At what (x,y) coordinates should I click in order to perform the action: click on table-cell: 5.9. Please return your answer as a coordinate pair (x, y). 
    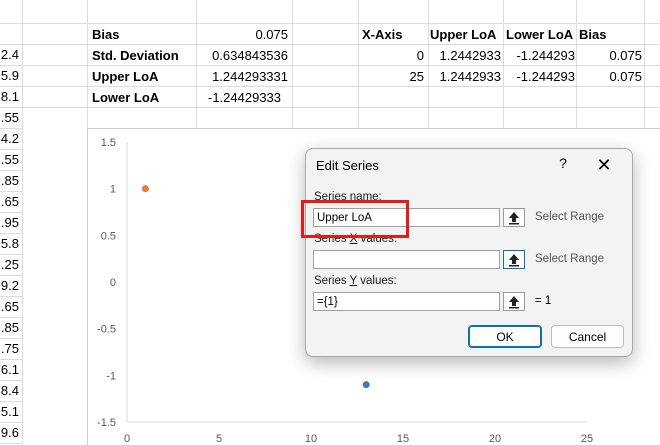
    Looking at the image, I should click on (9, 75).